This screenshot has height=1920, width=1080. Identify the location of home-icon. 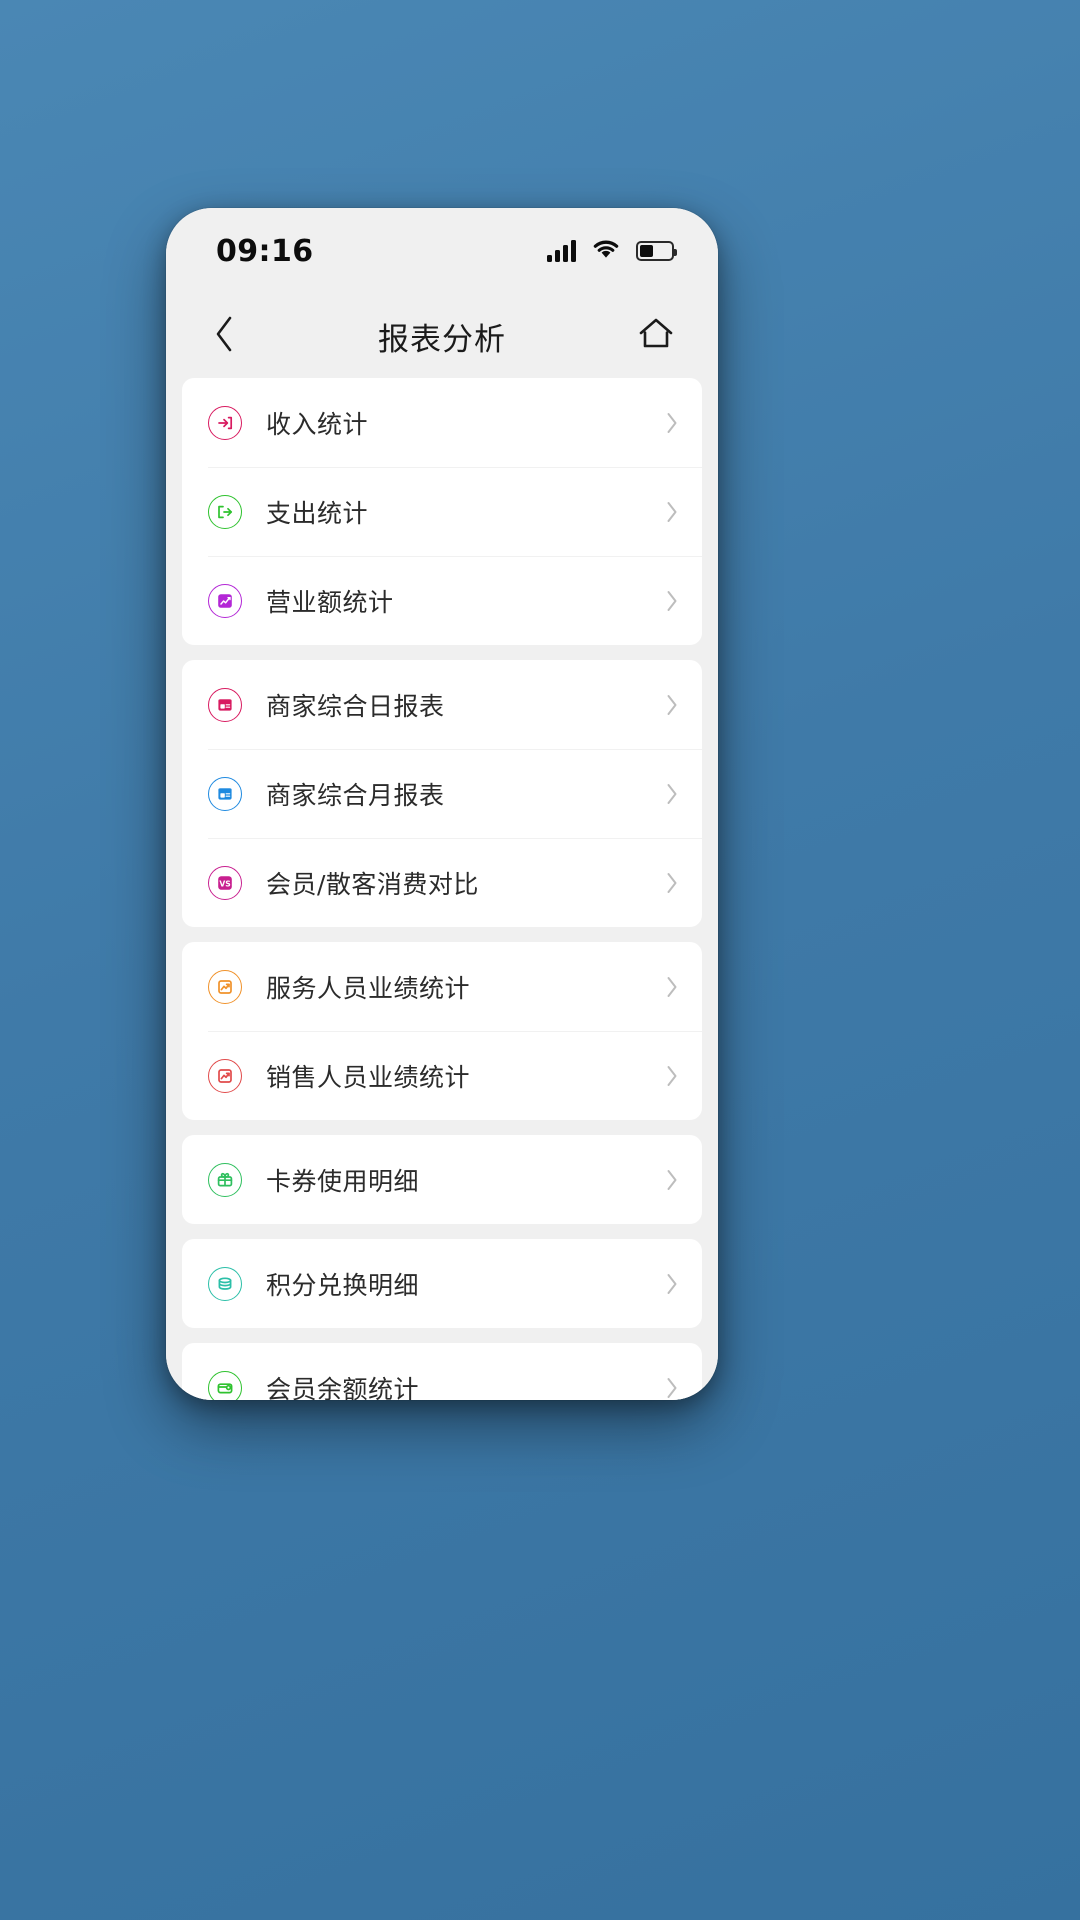
(656, 336).